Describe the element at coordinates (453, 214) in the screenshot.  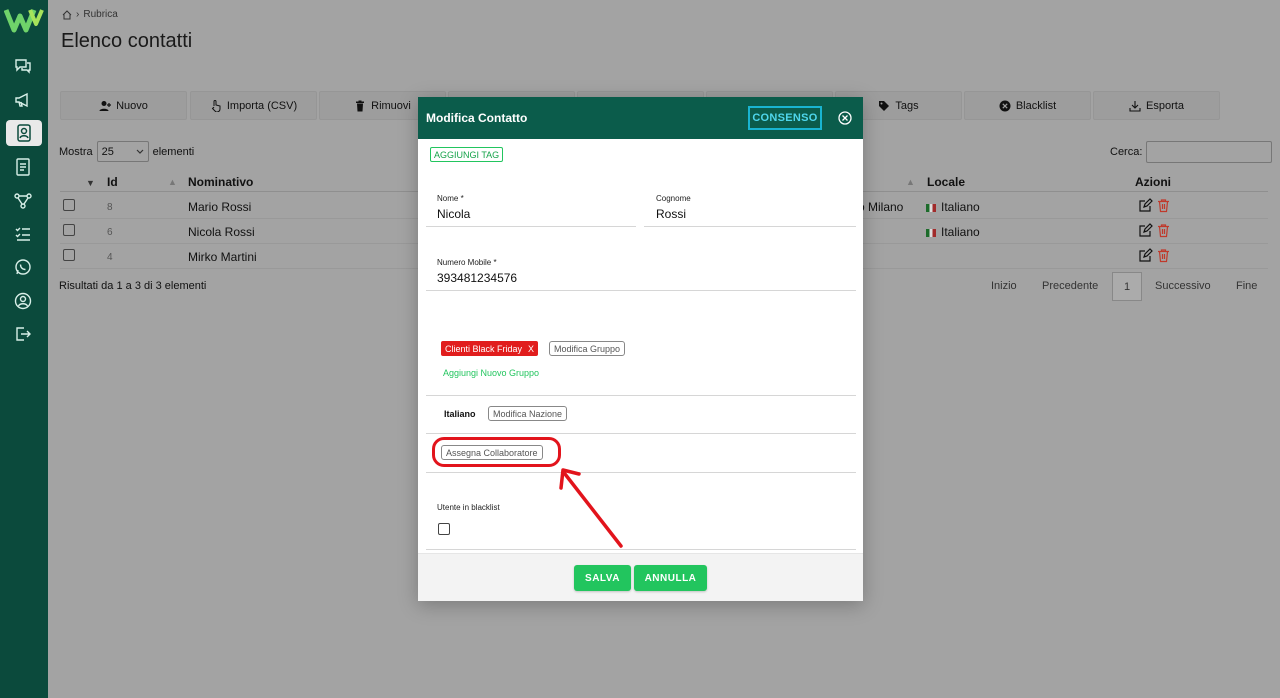
I see `first-name-input: Nicola` at that location.